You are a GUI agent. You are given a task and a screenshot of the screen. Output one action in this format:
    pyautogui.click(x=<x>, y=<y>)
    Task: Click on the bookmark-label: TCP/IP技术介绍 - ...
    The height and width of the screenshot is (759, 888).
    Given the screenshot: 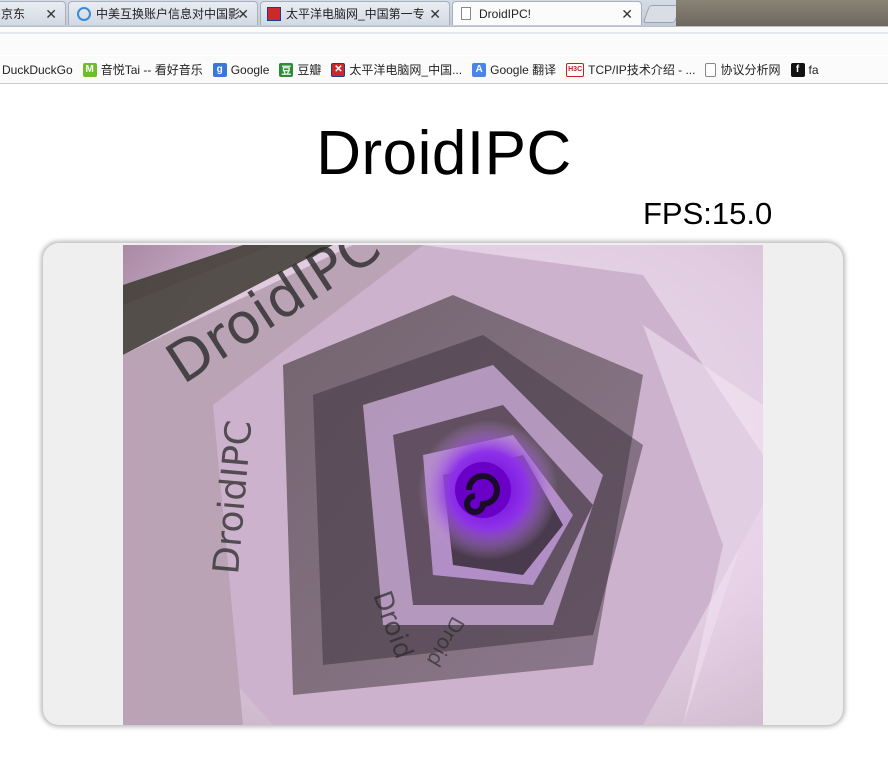 What is the action you would take?
    pyautogui.click(x=642, y=70)
    